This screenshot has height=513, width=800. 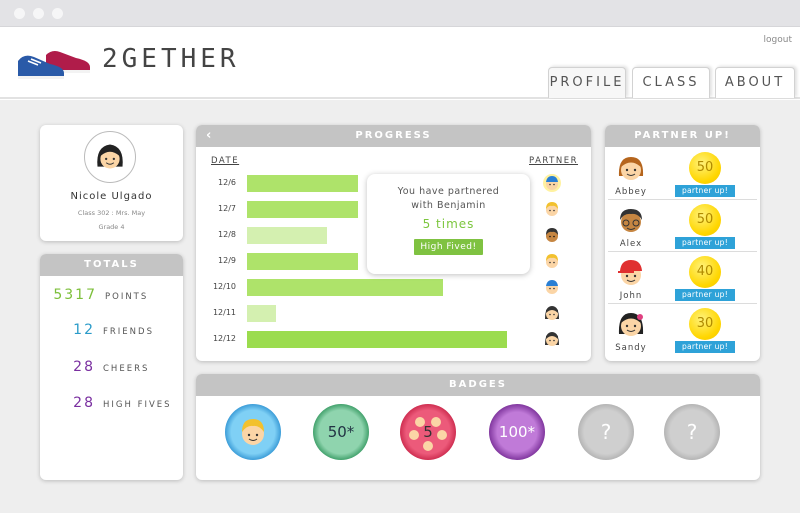 What do you see at coordinates (682, 175) in the screenshot?
I see `partner-row: Abbey 50 partner up!` at bounding box center [682, 175].